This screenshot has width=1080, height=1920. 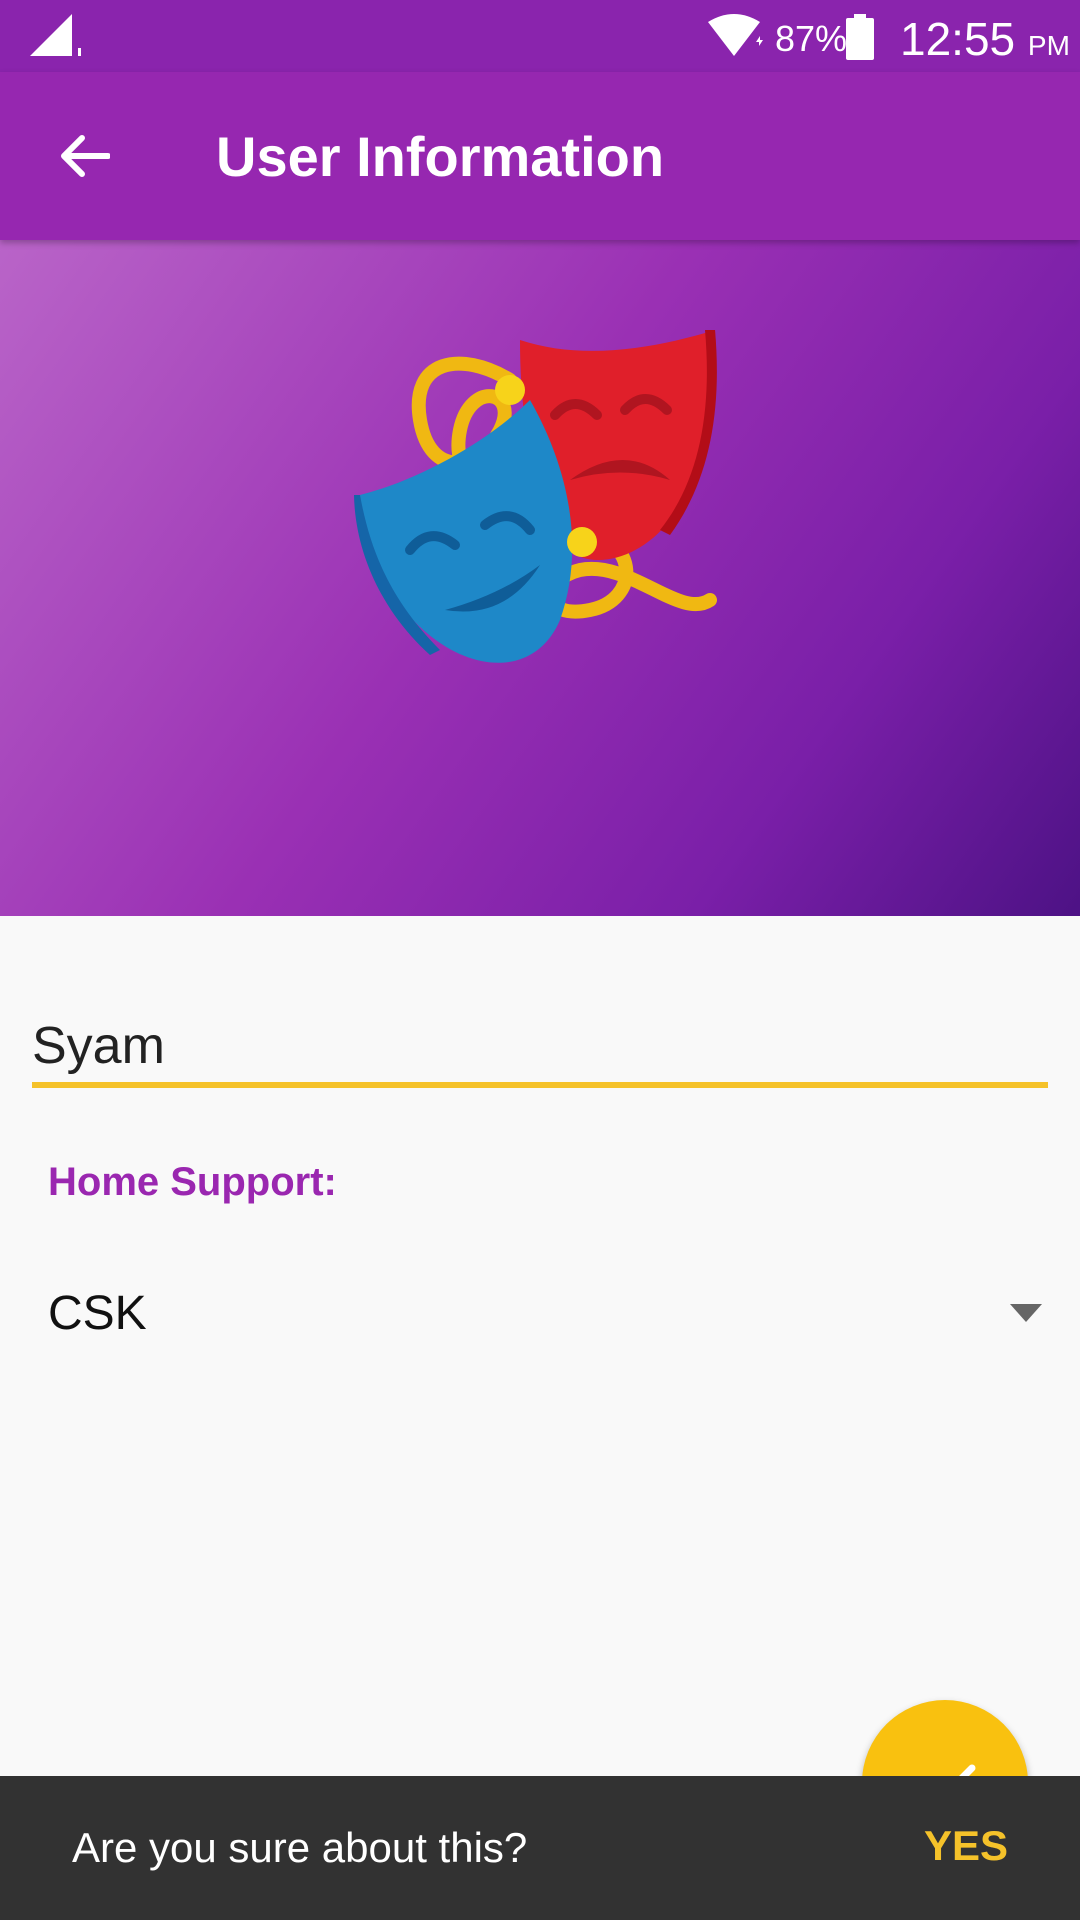 What do you see at coordinates (540, 36) in the screenshot?
I see `status-bar: 87% 12:55 PM` at bounding box center [540, 36].